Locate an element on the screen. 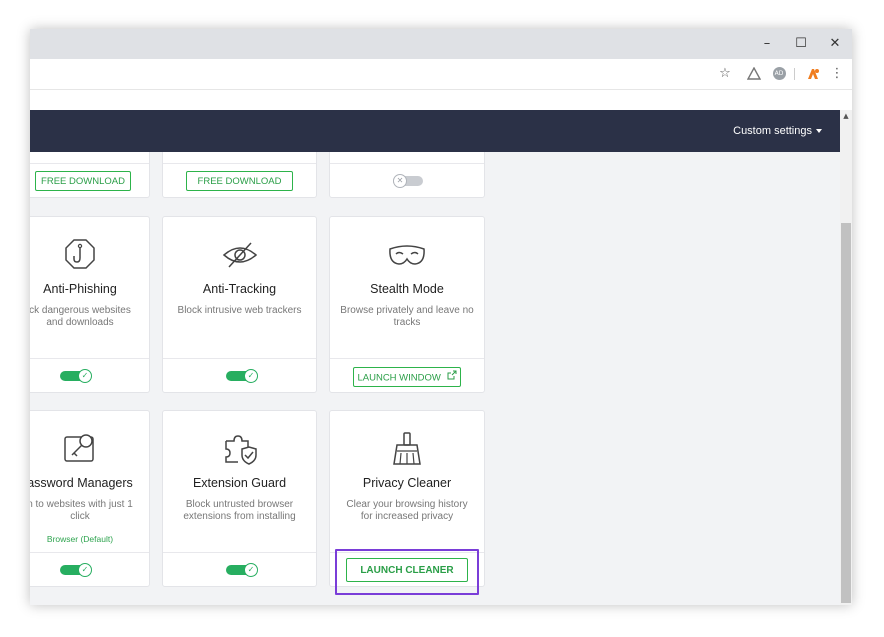 The height and width of the screenshot is (637, 884). launch-window-label: LAUNCH WINDOW is located at coordinates (399, 378).